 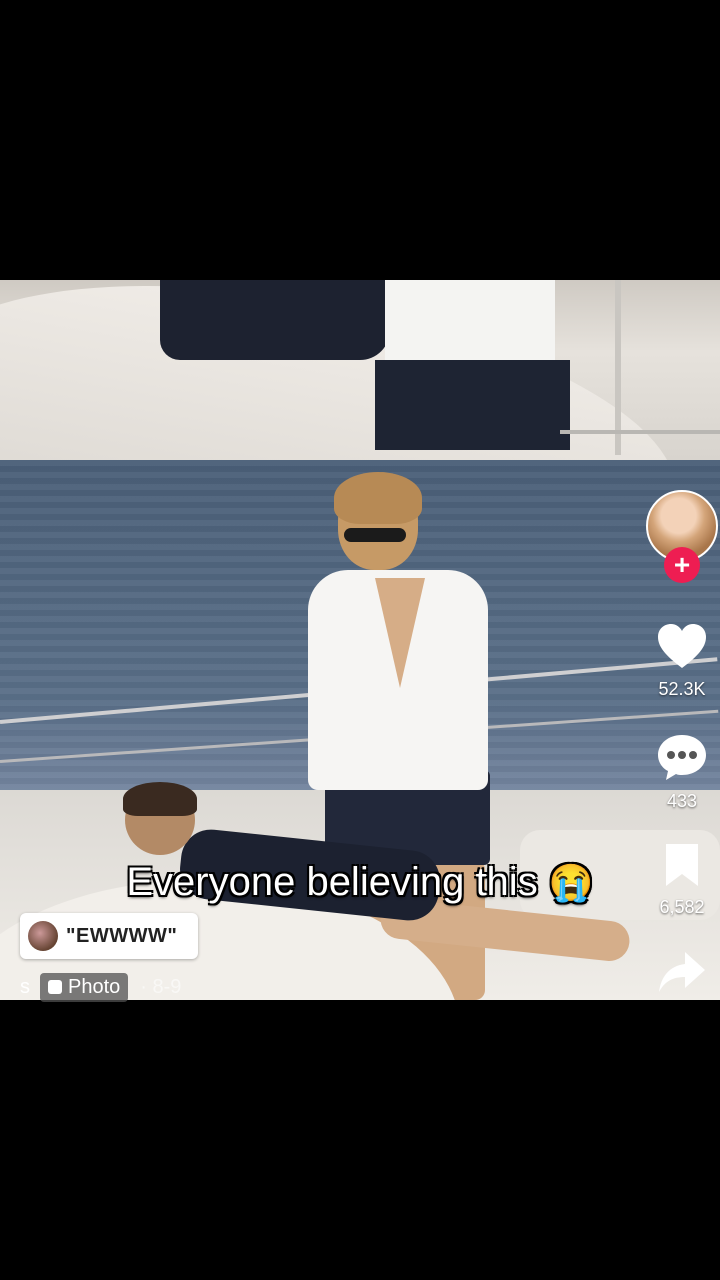 What do you see at coordinates (94, 986) in the screenshot?
I see `photo-label: Photo` at bounding box center [94, 986].